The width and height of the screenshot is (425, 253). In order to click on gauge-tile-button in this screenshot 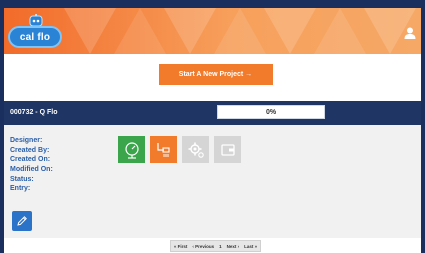, I will do `click(131, 149)`.